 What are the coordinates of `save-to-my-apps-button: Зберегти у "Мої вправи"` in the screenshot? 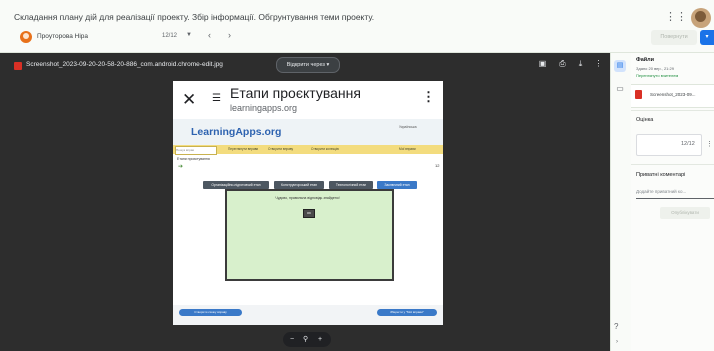 It's located at (407, 312).